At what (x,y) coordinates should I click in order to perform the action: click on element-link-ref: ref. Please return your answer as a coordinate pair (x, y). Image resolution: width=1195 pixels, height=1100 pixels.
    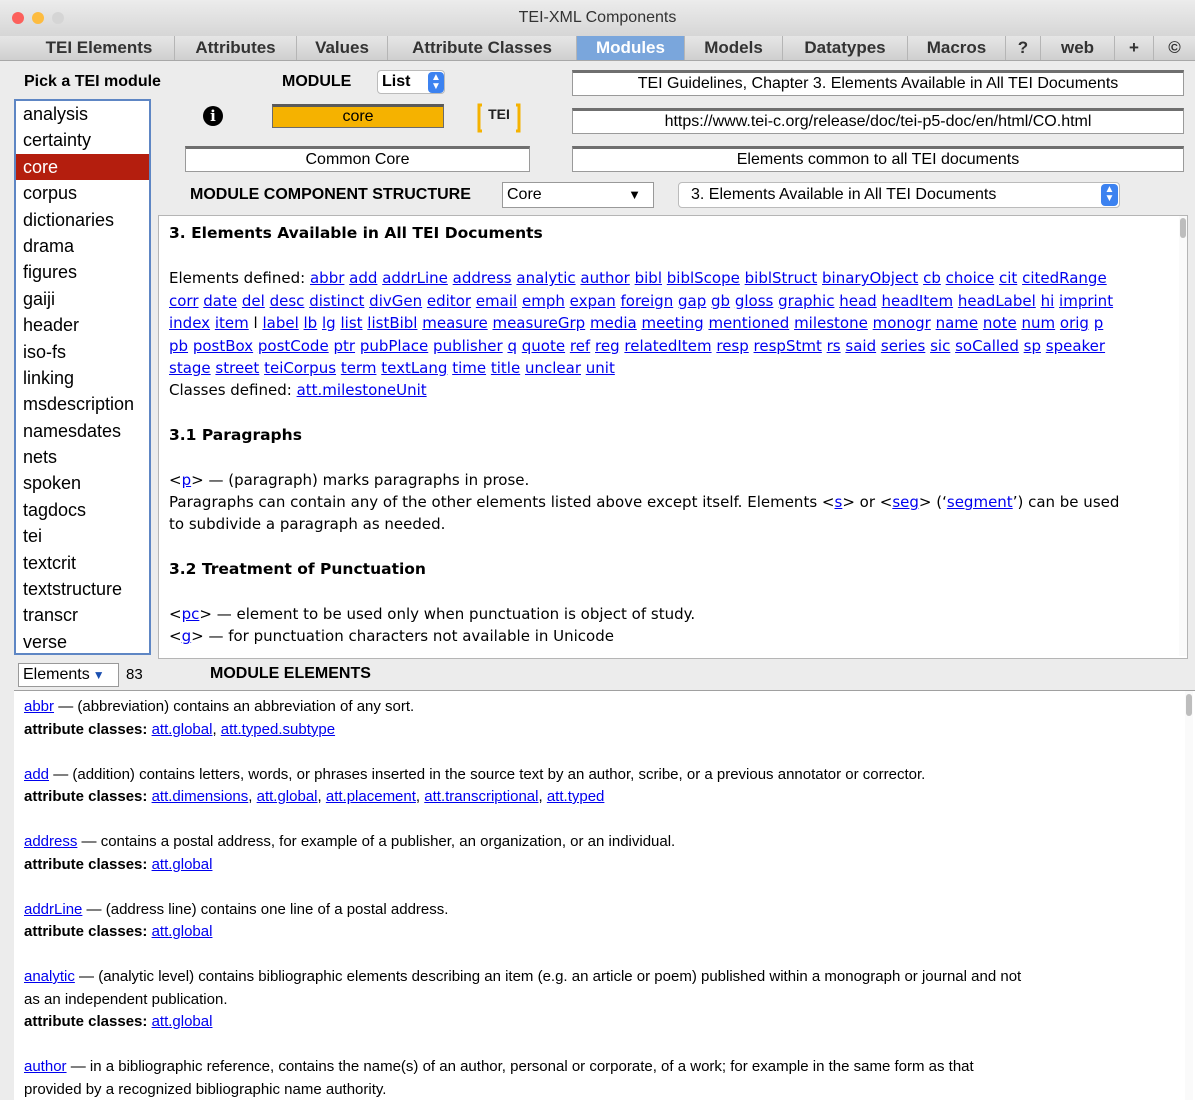
    Looking at the image, I should click on (580, 346).